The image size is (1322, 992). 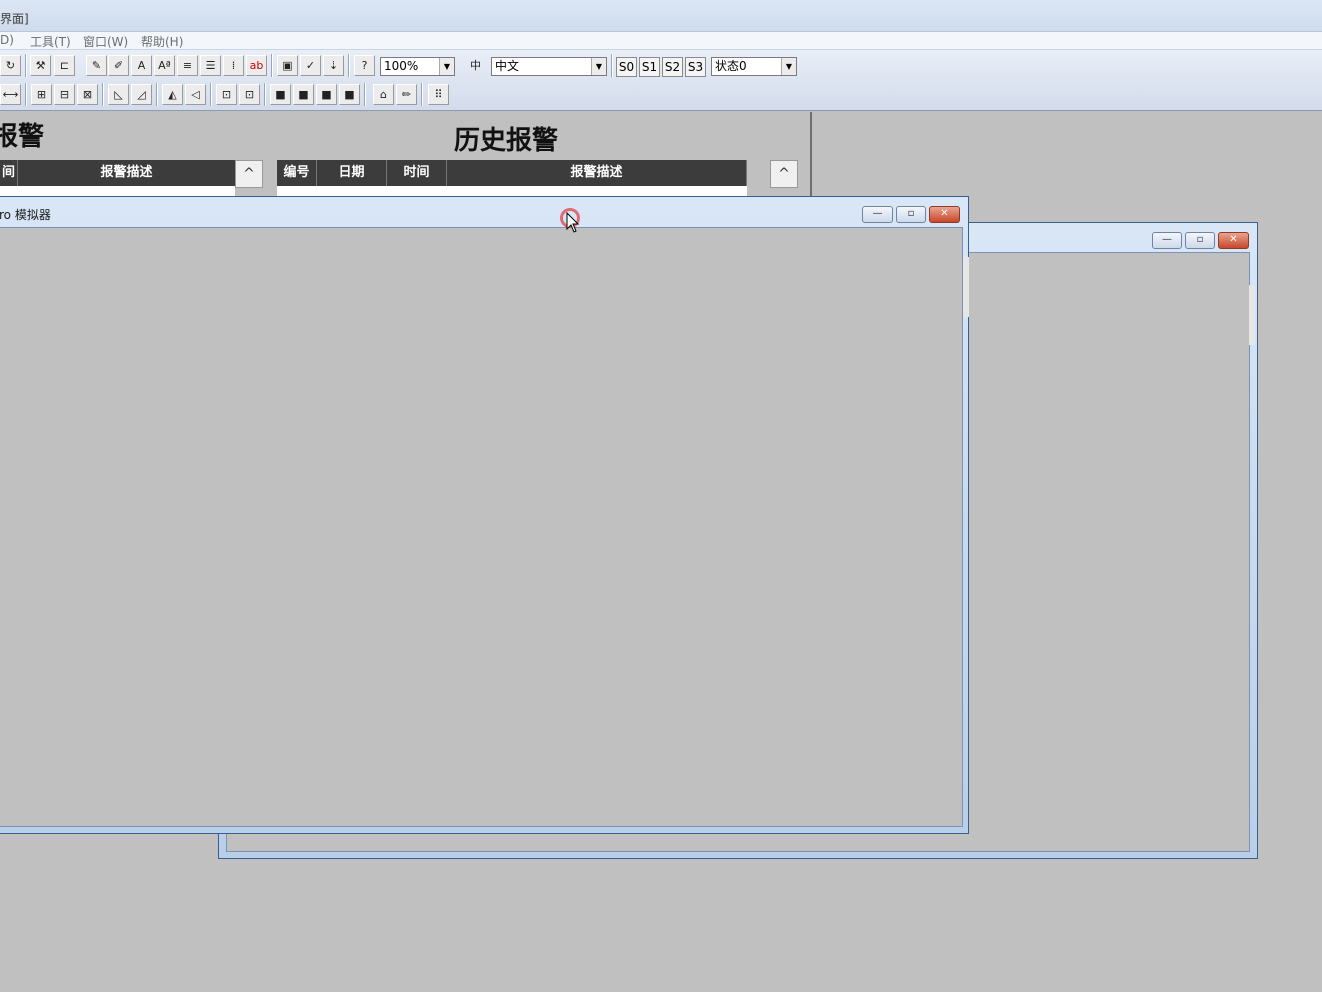 I want to click on rotate-right-icon: ◿, so click(x=141, y=94).